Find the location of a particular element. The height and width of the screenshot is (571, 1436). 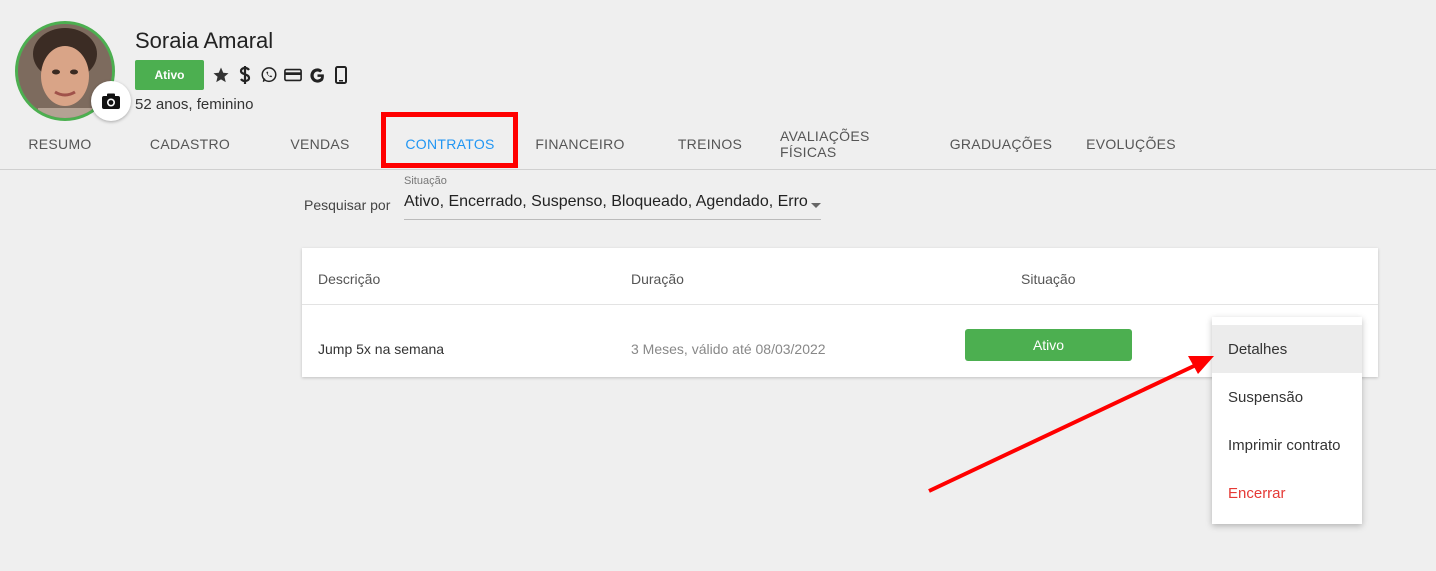

tab-vendas: VENDAS is located at coordinates (320, 144).